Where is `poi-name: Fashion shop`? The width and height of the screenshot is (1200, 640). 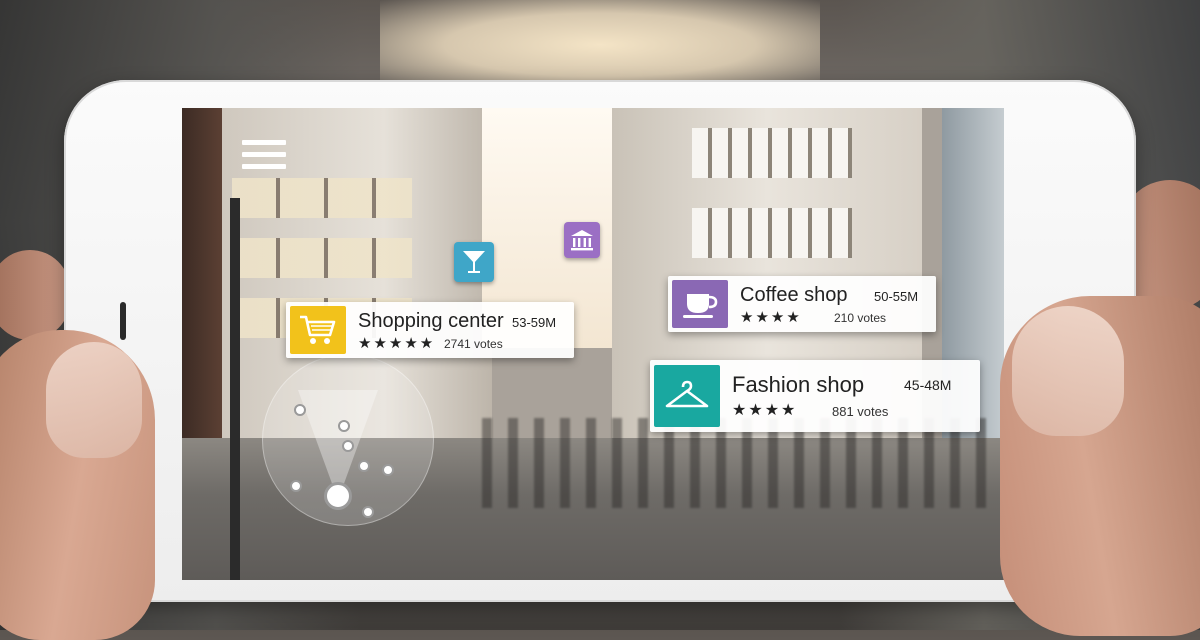
poi-name: Fashion shop is located at coordinates (798, 384).